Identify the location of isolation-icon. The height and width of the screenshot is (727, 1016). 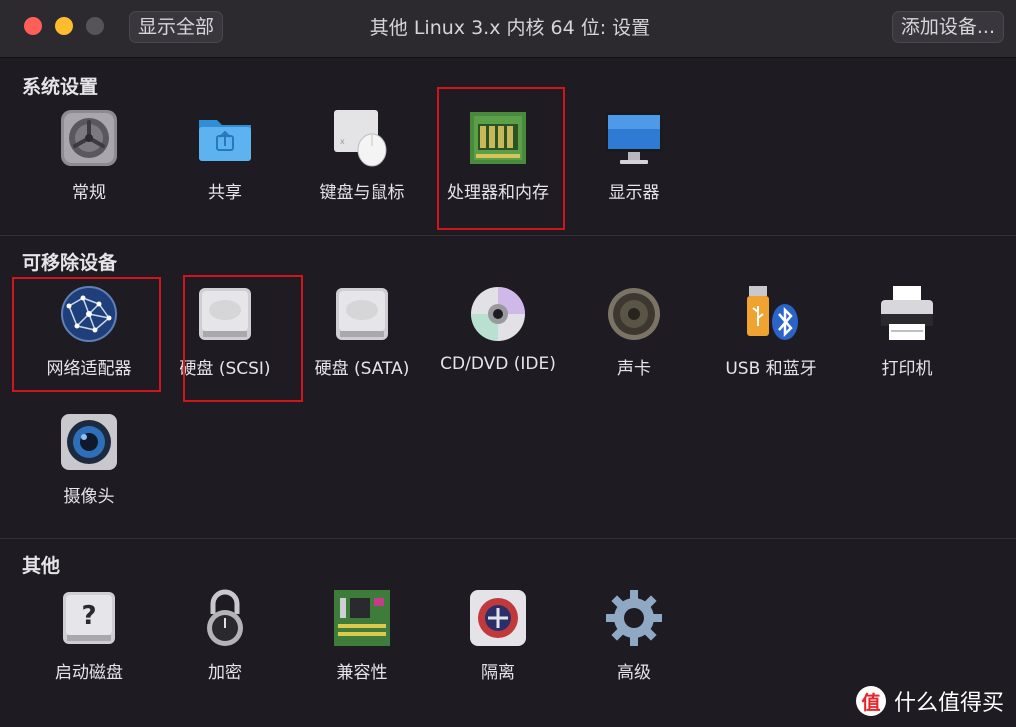
(498, 618).